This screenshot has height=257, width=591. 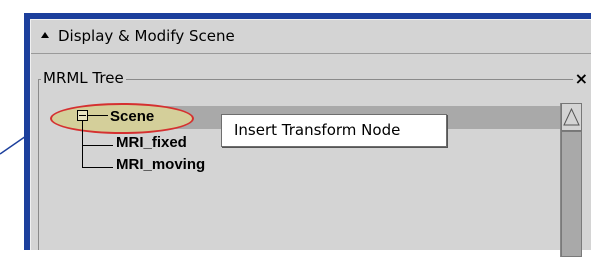 I want to click on section-title: Display & Modify Scene, so click(x=146, y=36).